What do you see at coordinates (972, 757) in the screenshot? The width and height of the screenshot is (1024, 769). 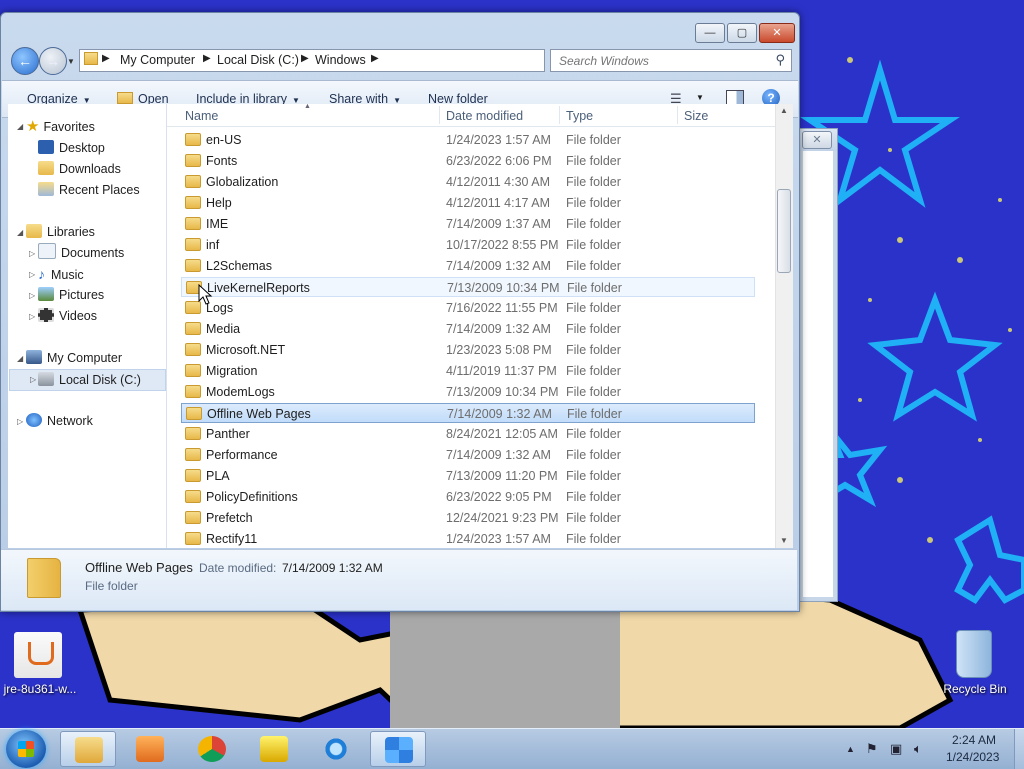 I see `clock-date: 1/24/2023` at bounding box center [972, 757].